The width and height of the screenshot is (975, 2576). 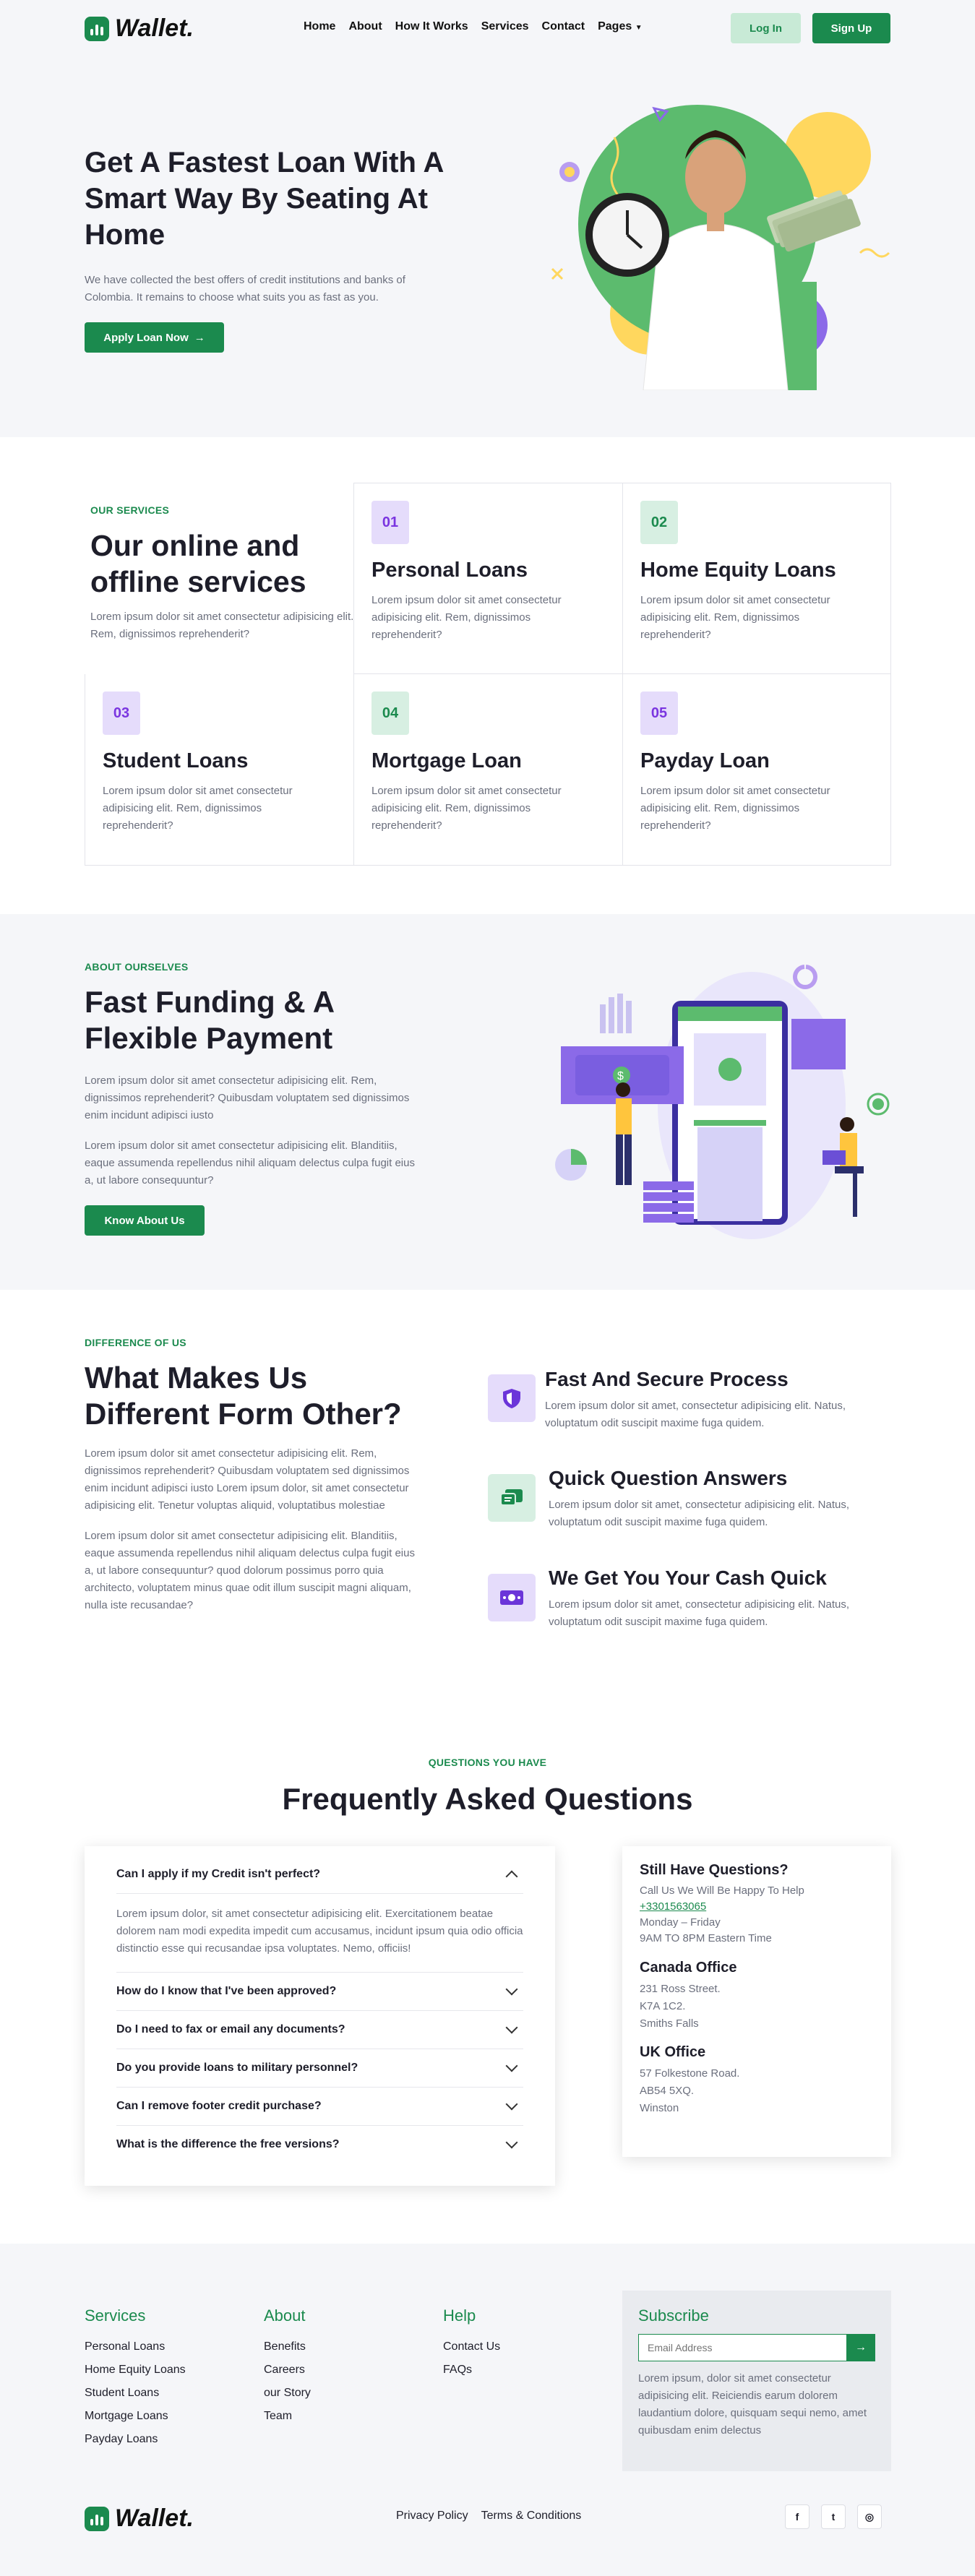 What do you see at coordinates (690, 2073) in the screenshot?
I see `uk-line: 57 Folkestone Road.` at bounding box center [690, 2073].